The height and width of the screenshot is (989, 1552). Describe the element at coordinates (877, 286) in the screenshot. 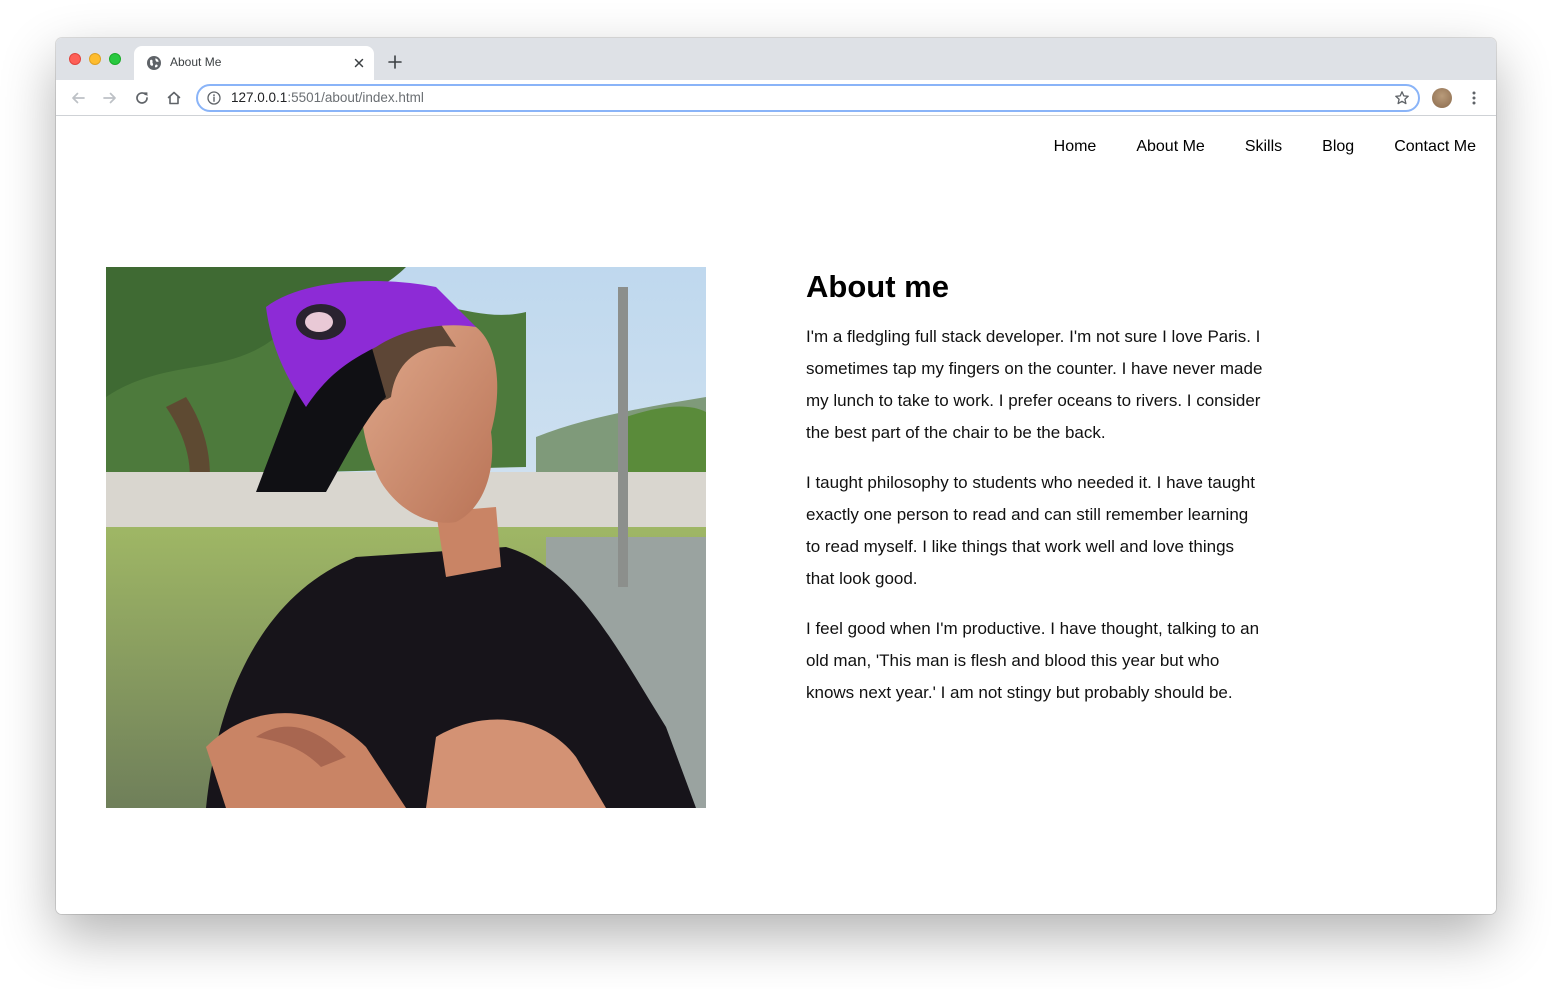

I see `about-heading: About me` at that location.